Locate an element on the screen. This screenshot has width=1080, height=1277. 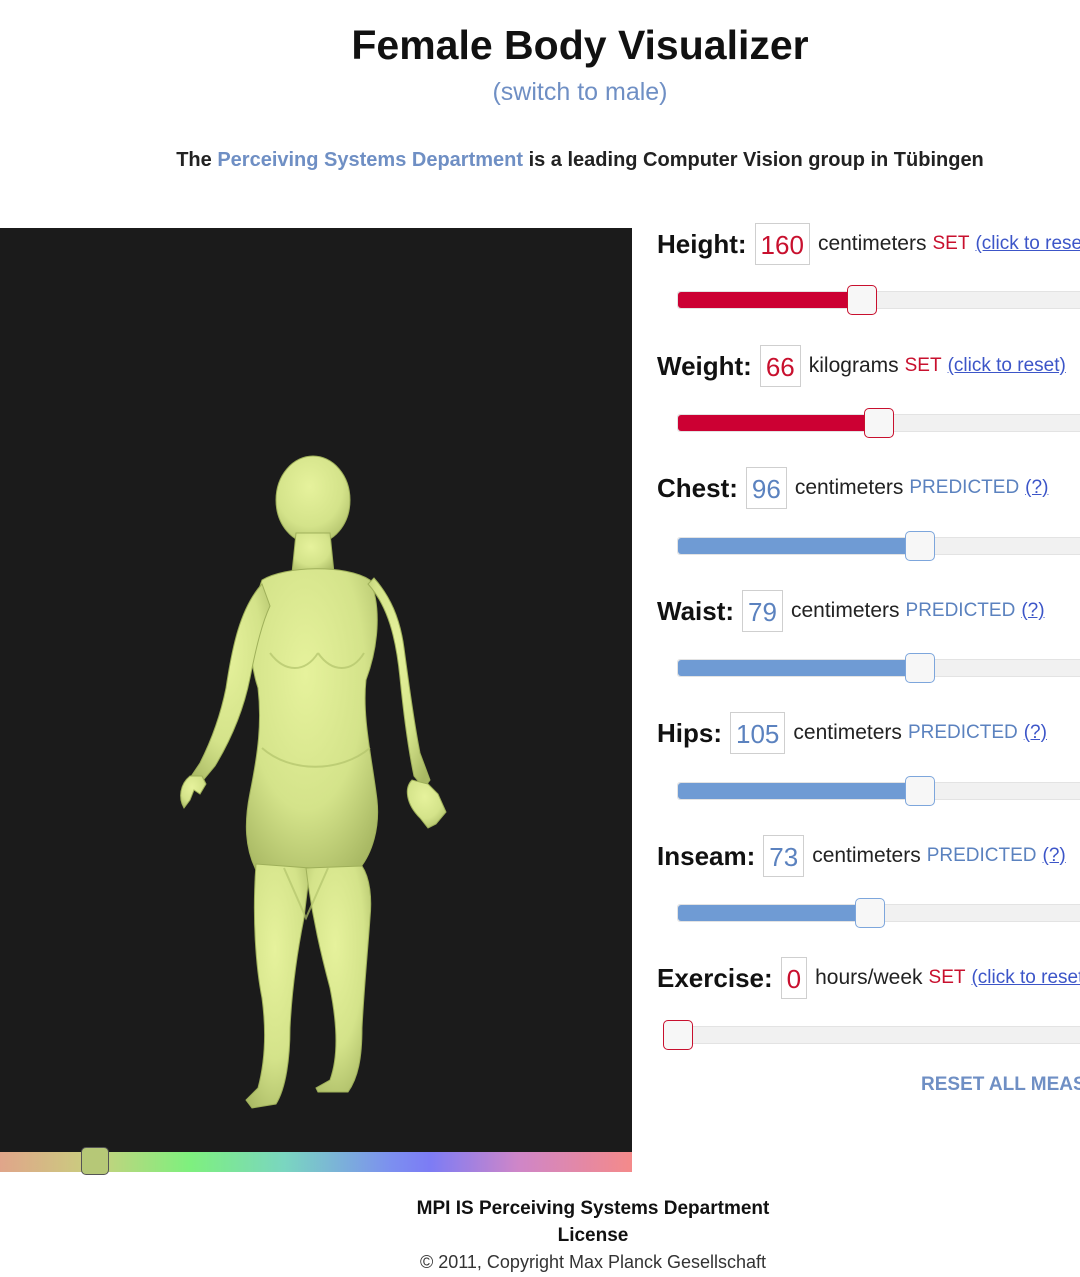
hips-help-link: (?) is located at coordinates (1035, 733).